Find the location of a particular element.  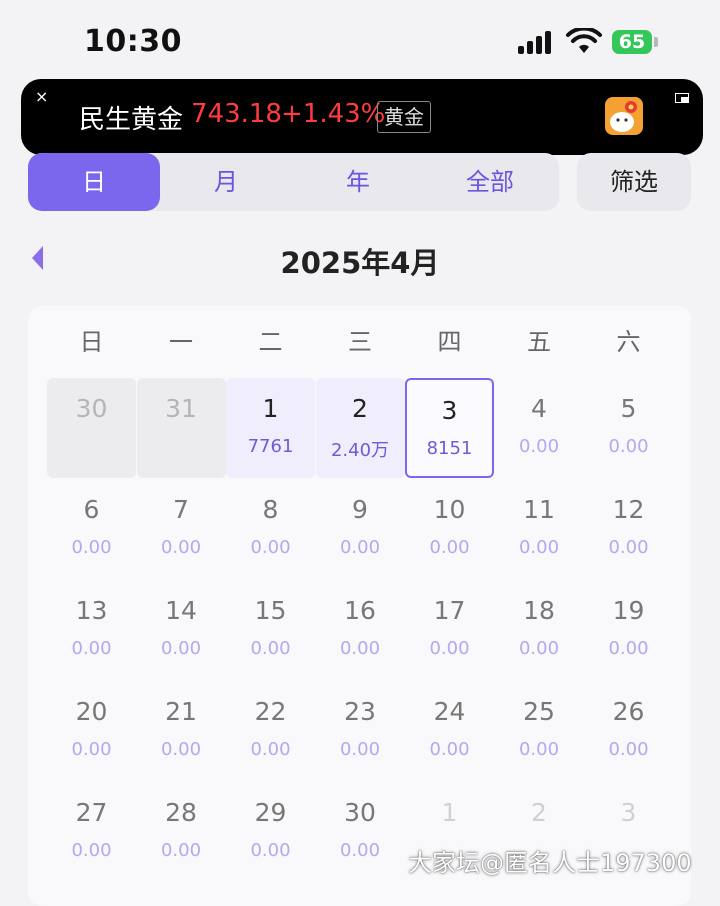

calendar-day-cell: 25 0.00 is located at coordinates (539, 731).